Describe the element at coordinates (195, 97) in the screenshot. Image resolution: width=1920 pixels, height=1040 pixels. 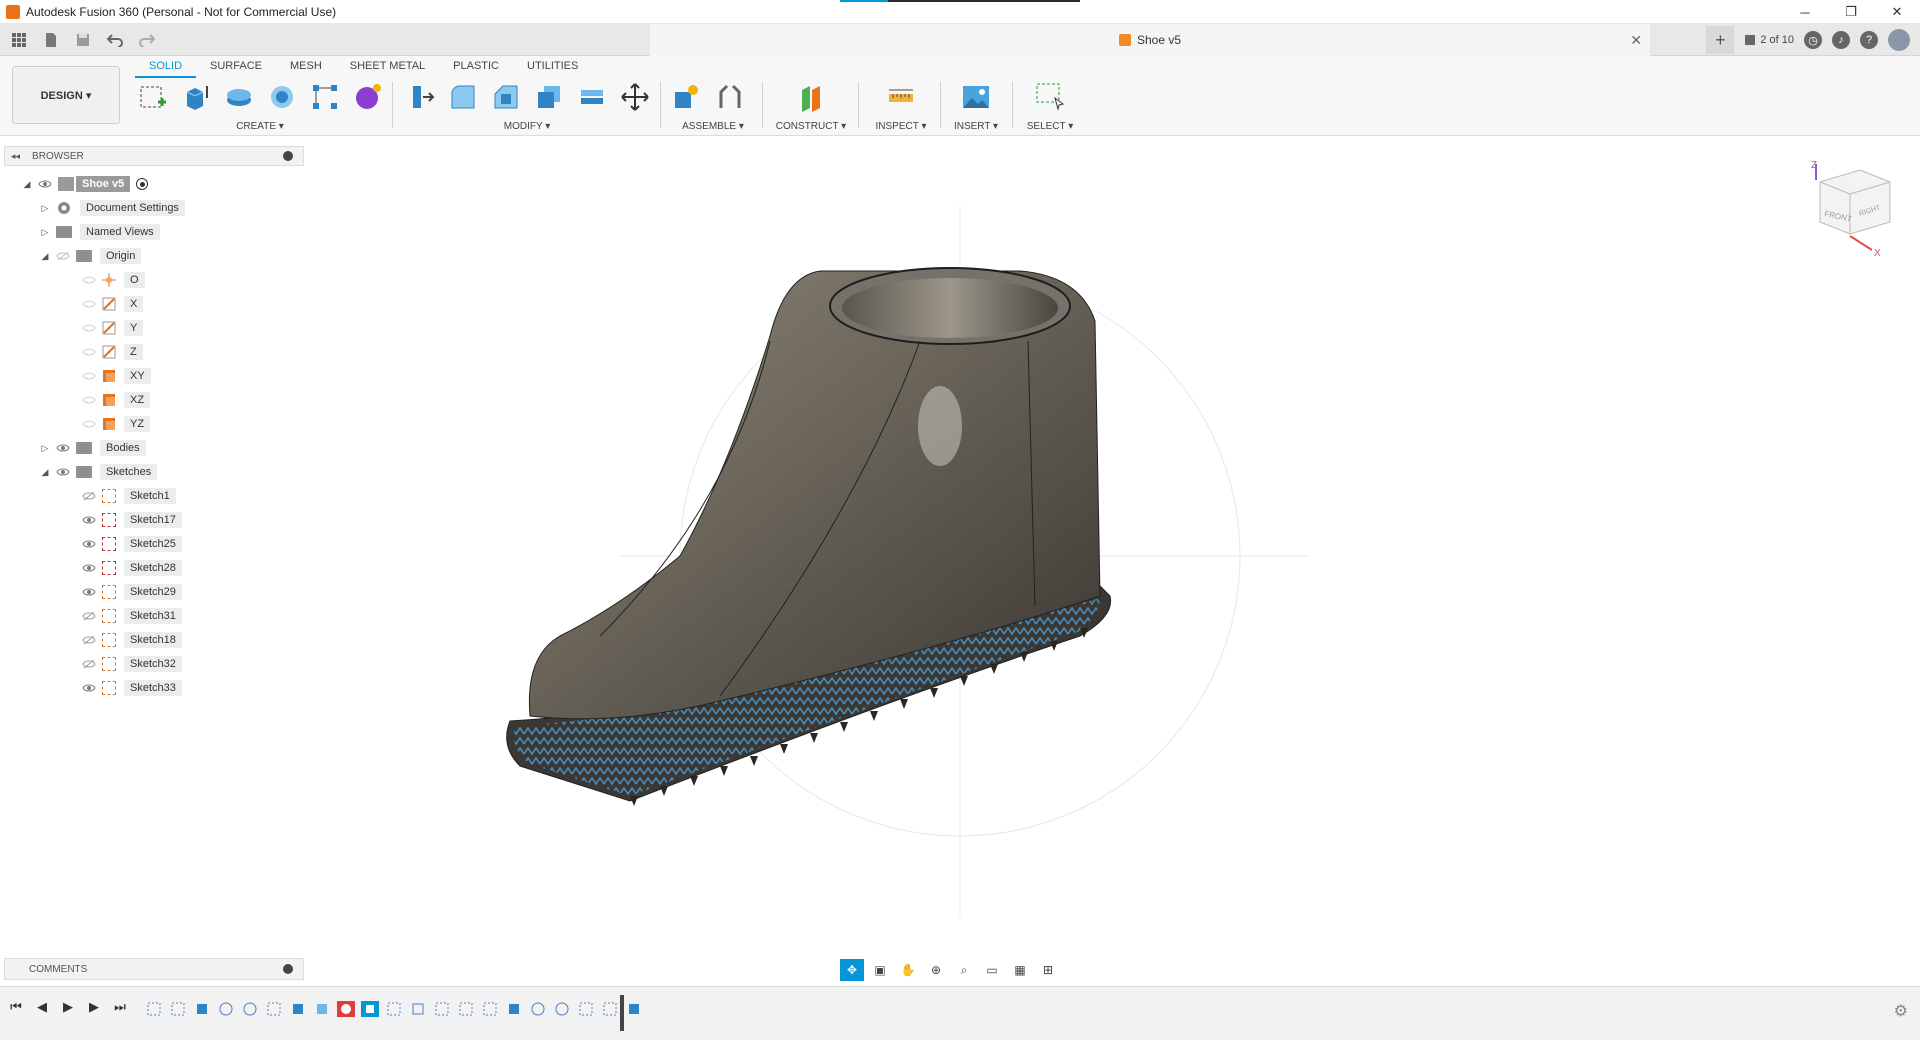
I see `extrude-icon` at that location.